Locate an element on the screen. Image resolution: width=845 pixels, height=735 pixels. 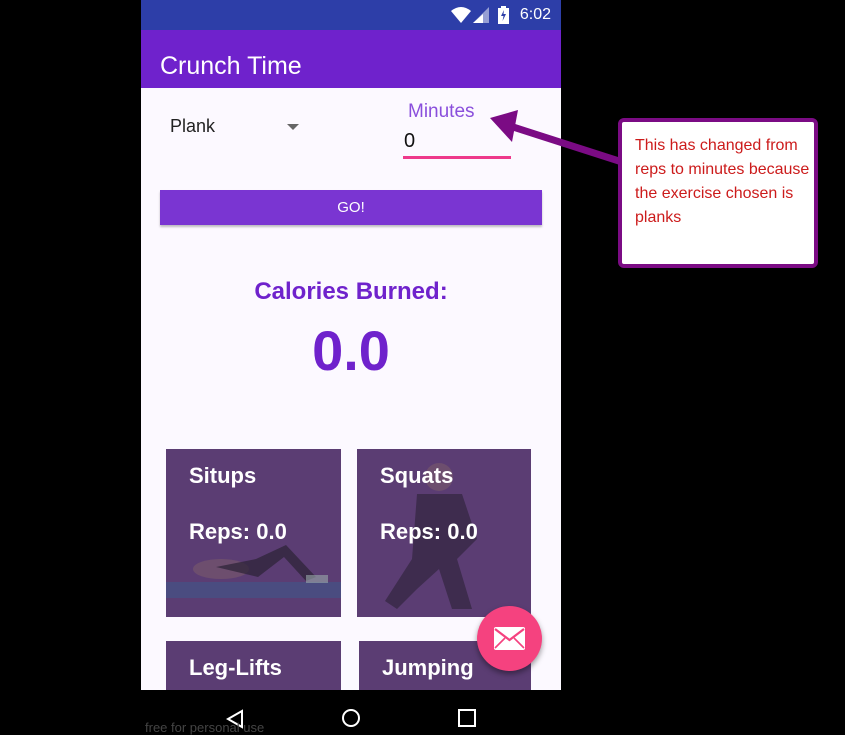
app-bar: Crunch Time is located at coordinates (351, 59).